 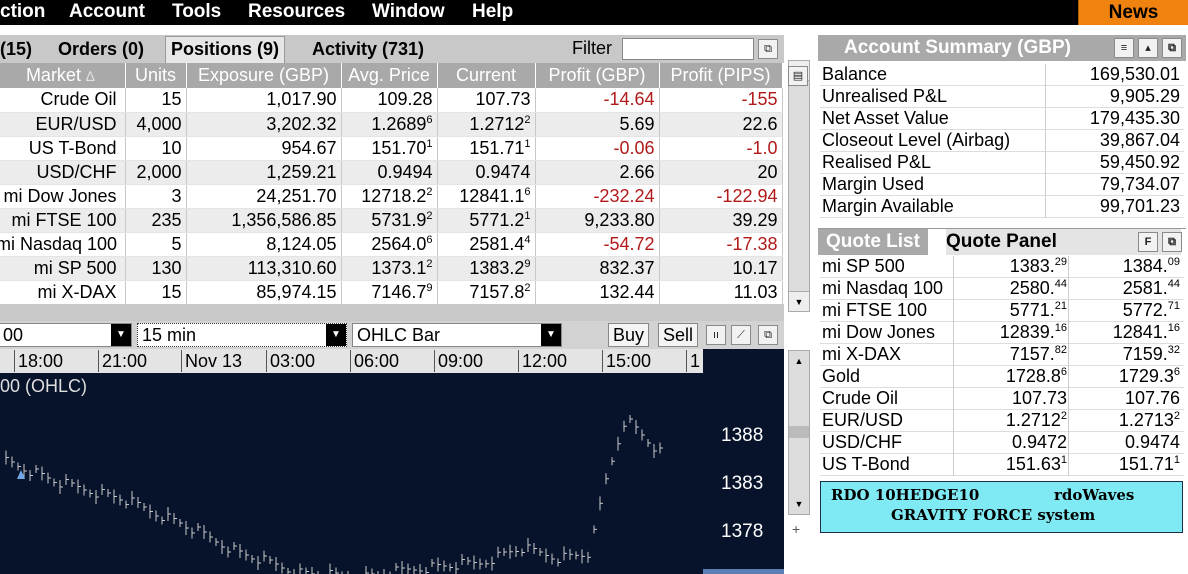 What do you see at coordinates (1124, 48) in the screenshot?
I see `comment-icon: ≡` at bounding box center [1124, 48].